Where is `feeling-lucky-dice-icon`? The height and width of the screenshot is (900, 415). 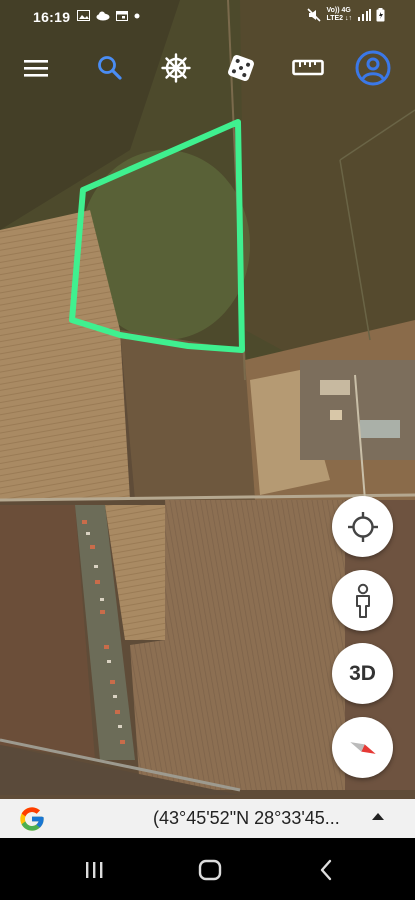
feeling-lucky-dice-icon is located at coordinates (241, 68).